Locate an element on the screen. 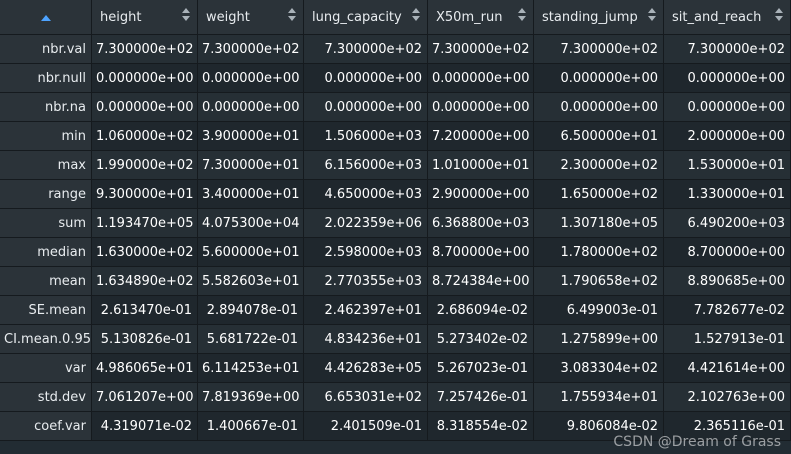  table-cell: 2.770355e+03 is located at coordinates (366, 281).